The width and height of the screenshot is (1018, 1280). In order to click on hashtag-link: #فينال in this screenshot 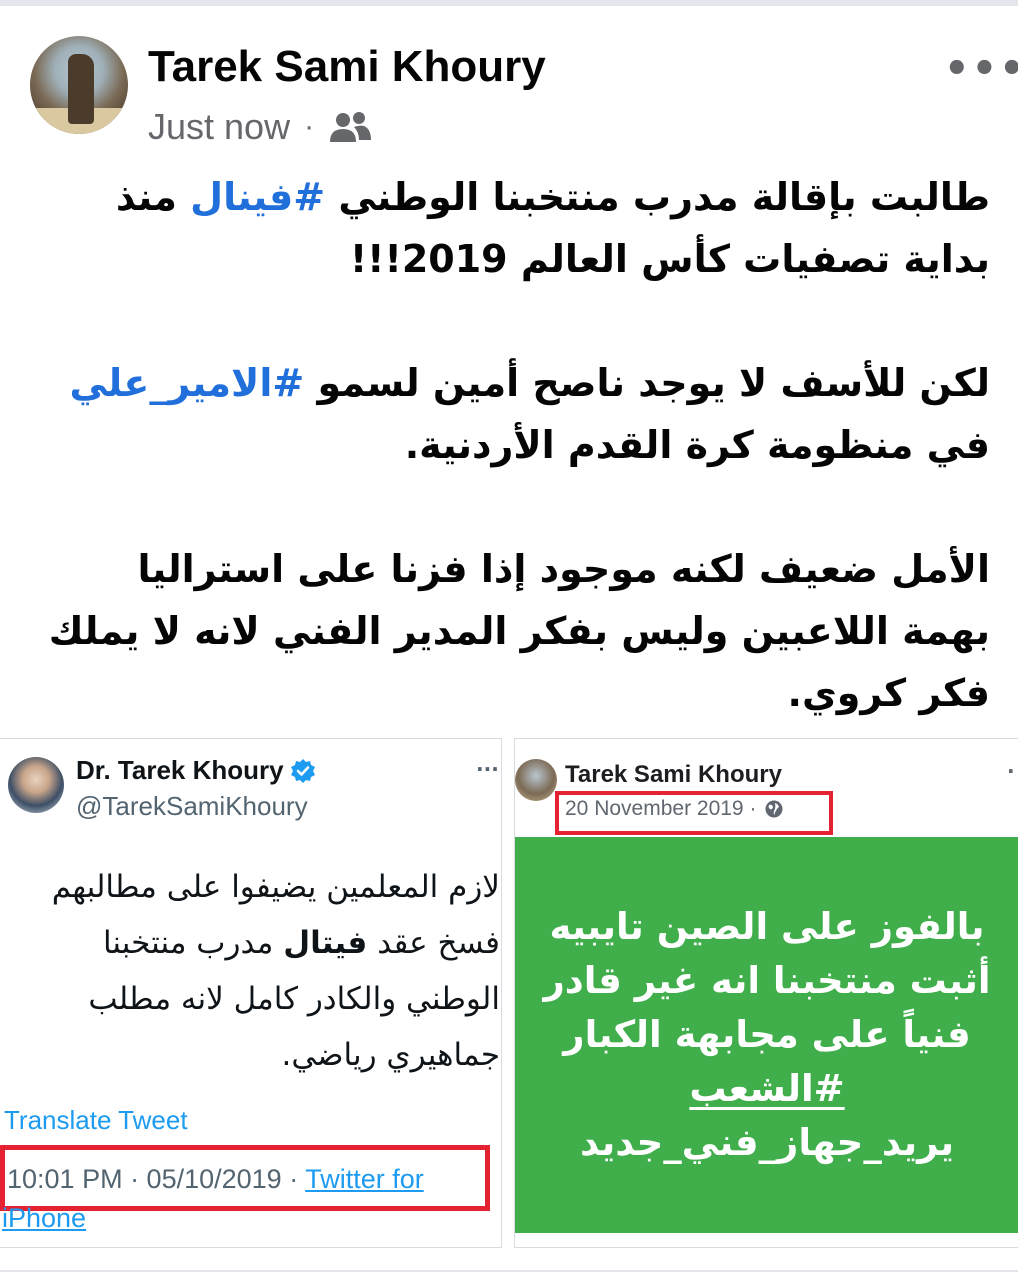, I will do `click(257, 197)`.